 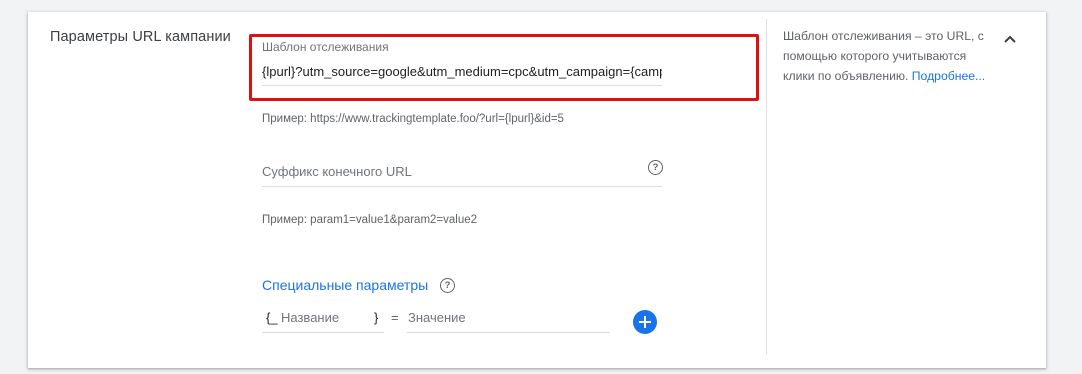 I want to click on collapse-button, so click(x=1010, y=39).